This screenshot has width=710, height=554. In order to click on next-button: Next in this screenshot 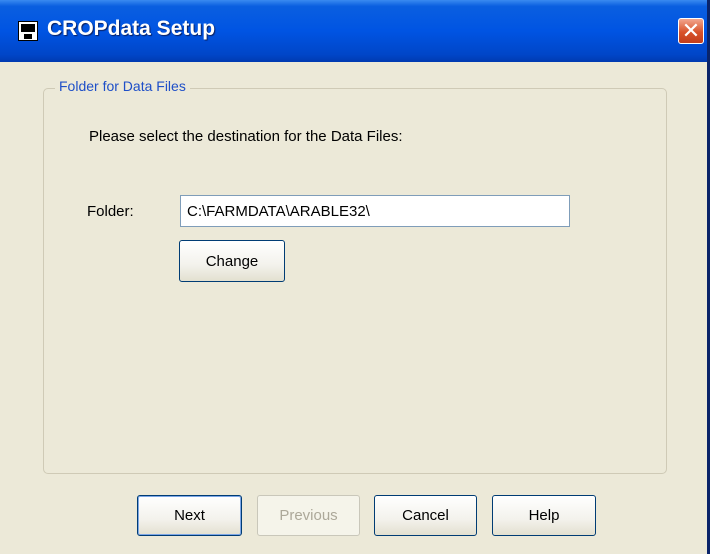, I will do `click(189, 515)`.